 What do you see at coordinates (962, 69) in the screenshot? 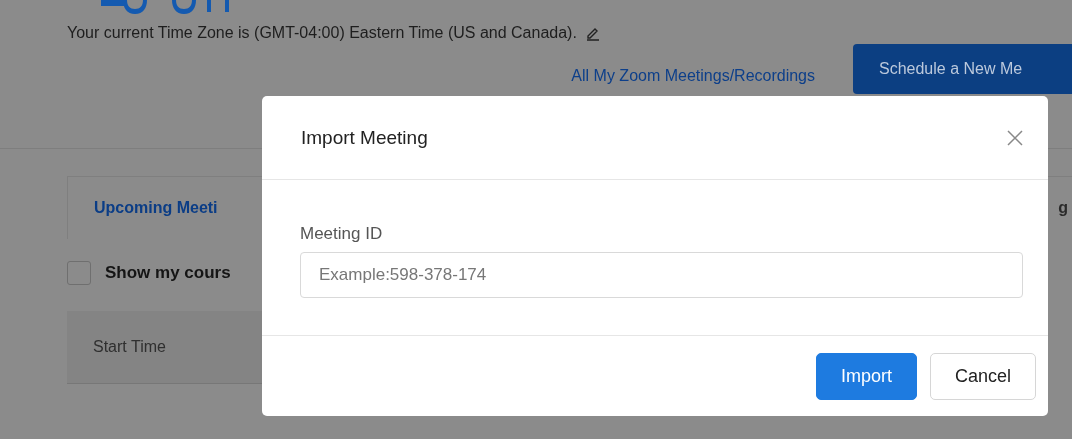
I see `schedule-button: Schedule a New Me` at bounding box center [962, 69].